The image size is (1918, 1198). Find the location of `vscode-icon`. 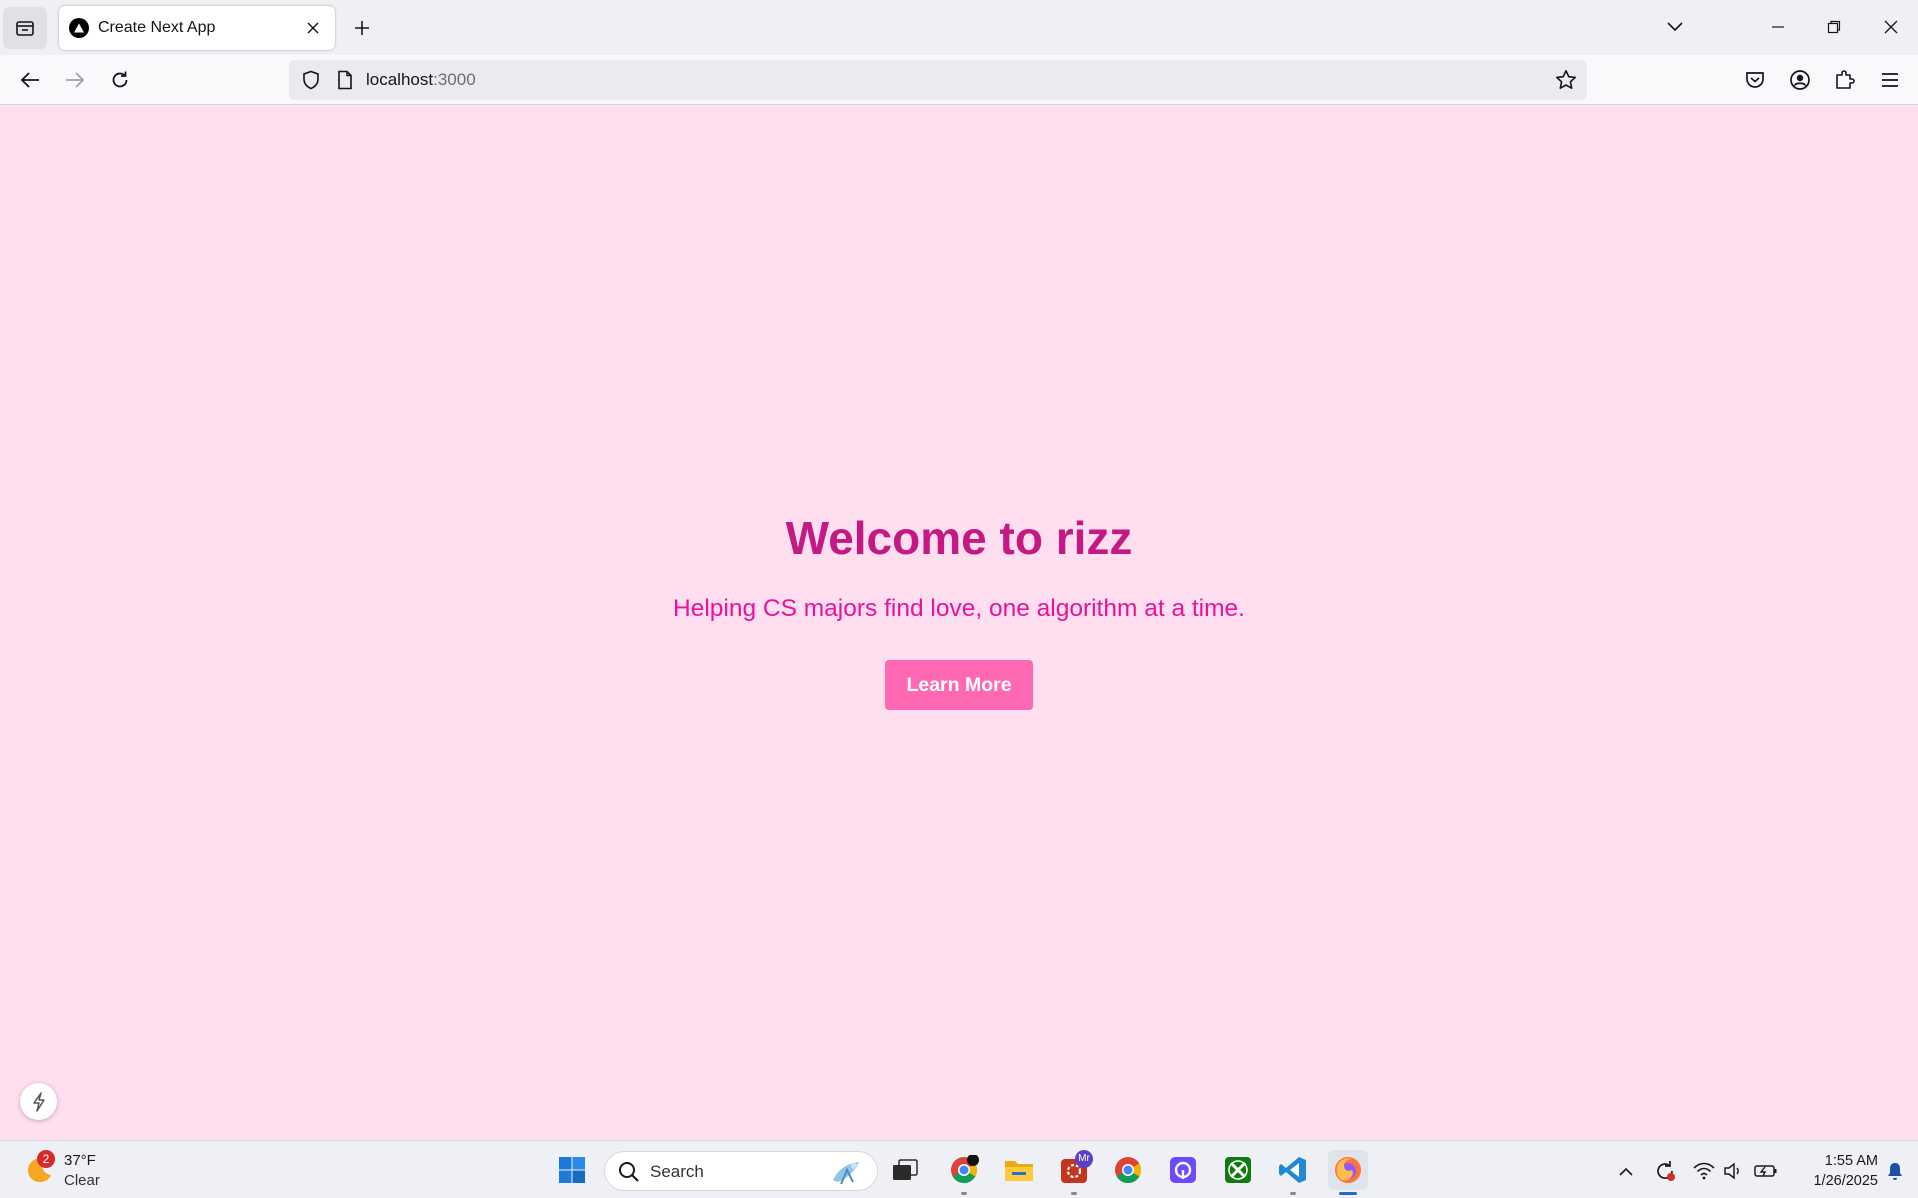

vscode-icon is located at coordinates (1292, 1170).